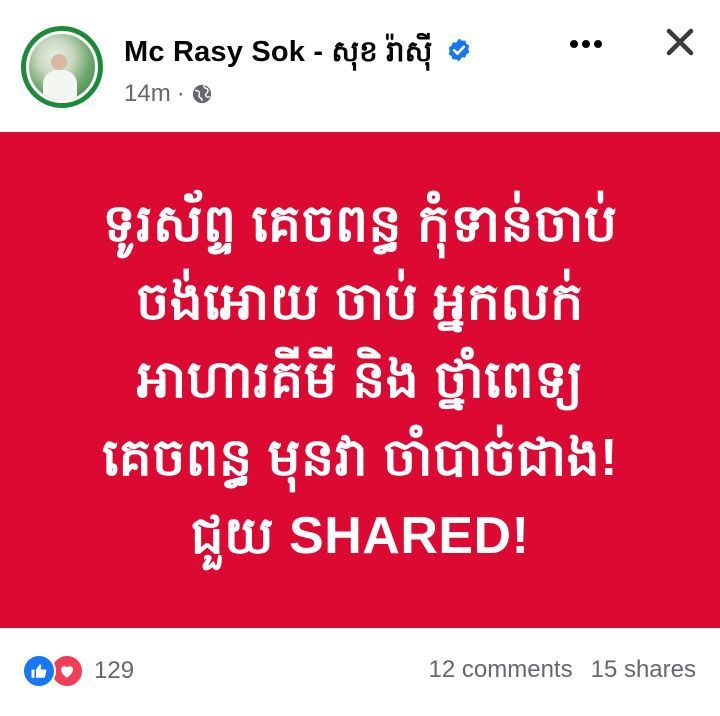  Describe the element at coordinates (360, 458) in the screenshot. I see `poster-text-line: គេចពន្ធ មុនវា ចាំបាច់ជាង!` at that location.